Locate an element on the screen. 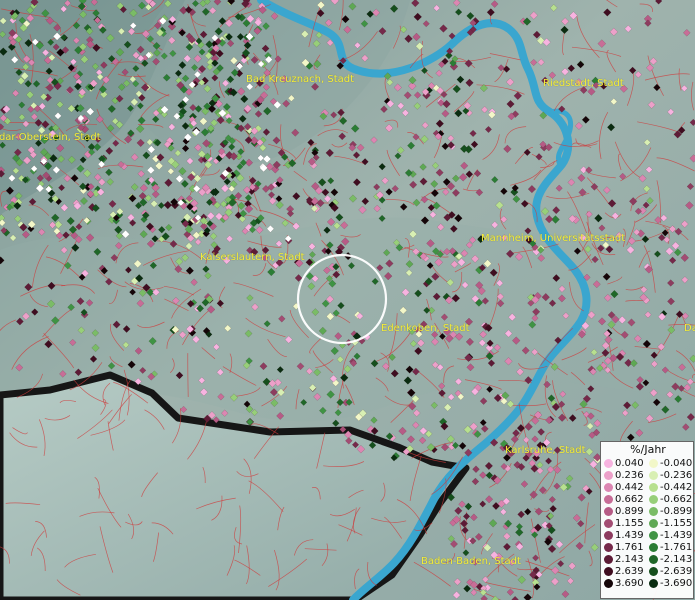 The height and width of the screenshot is (600, 695). legend-positive-value: 0.236 is located at coordinates (629, 475).